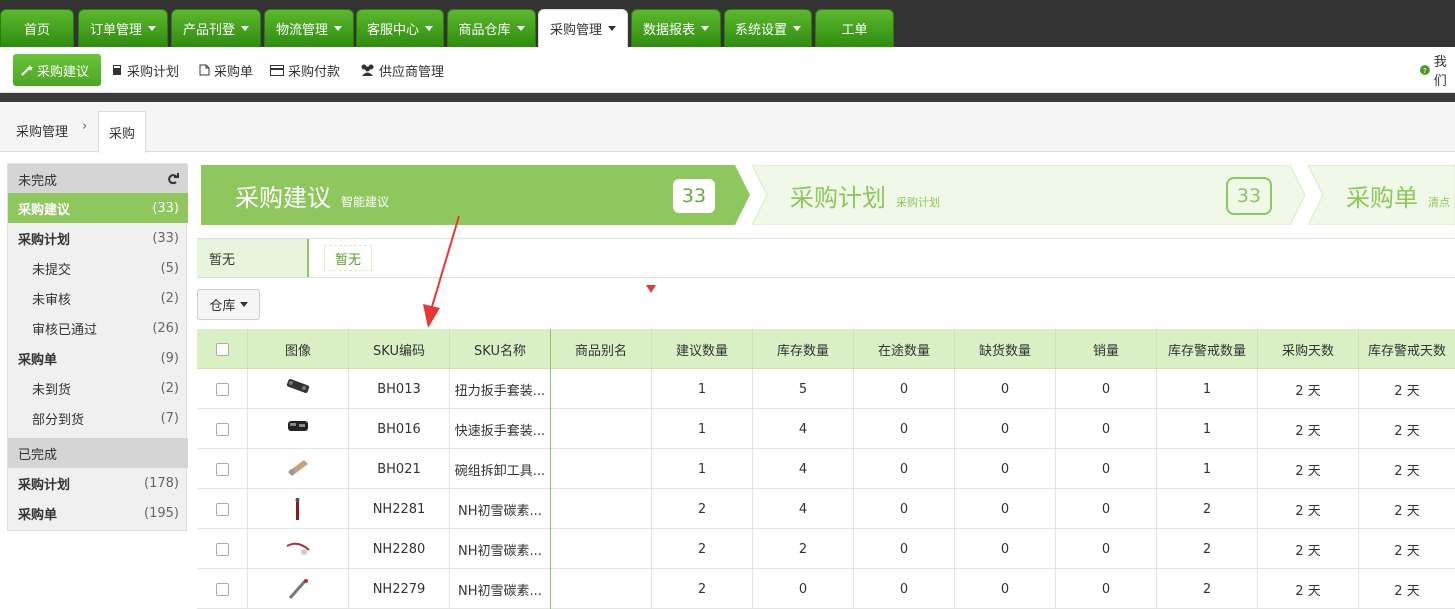  What do you see at coordinates (854, 28) in the screenshot?
I see `nav-tab-tickets: 工单` at bounding box center [854, 28].